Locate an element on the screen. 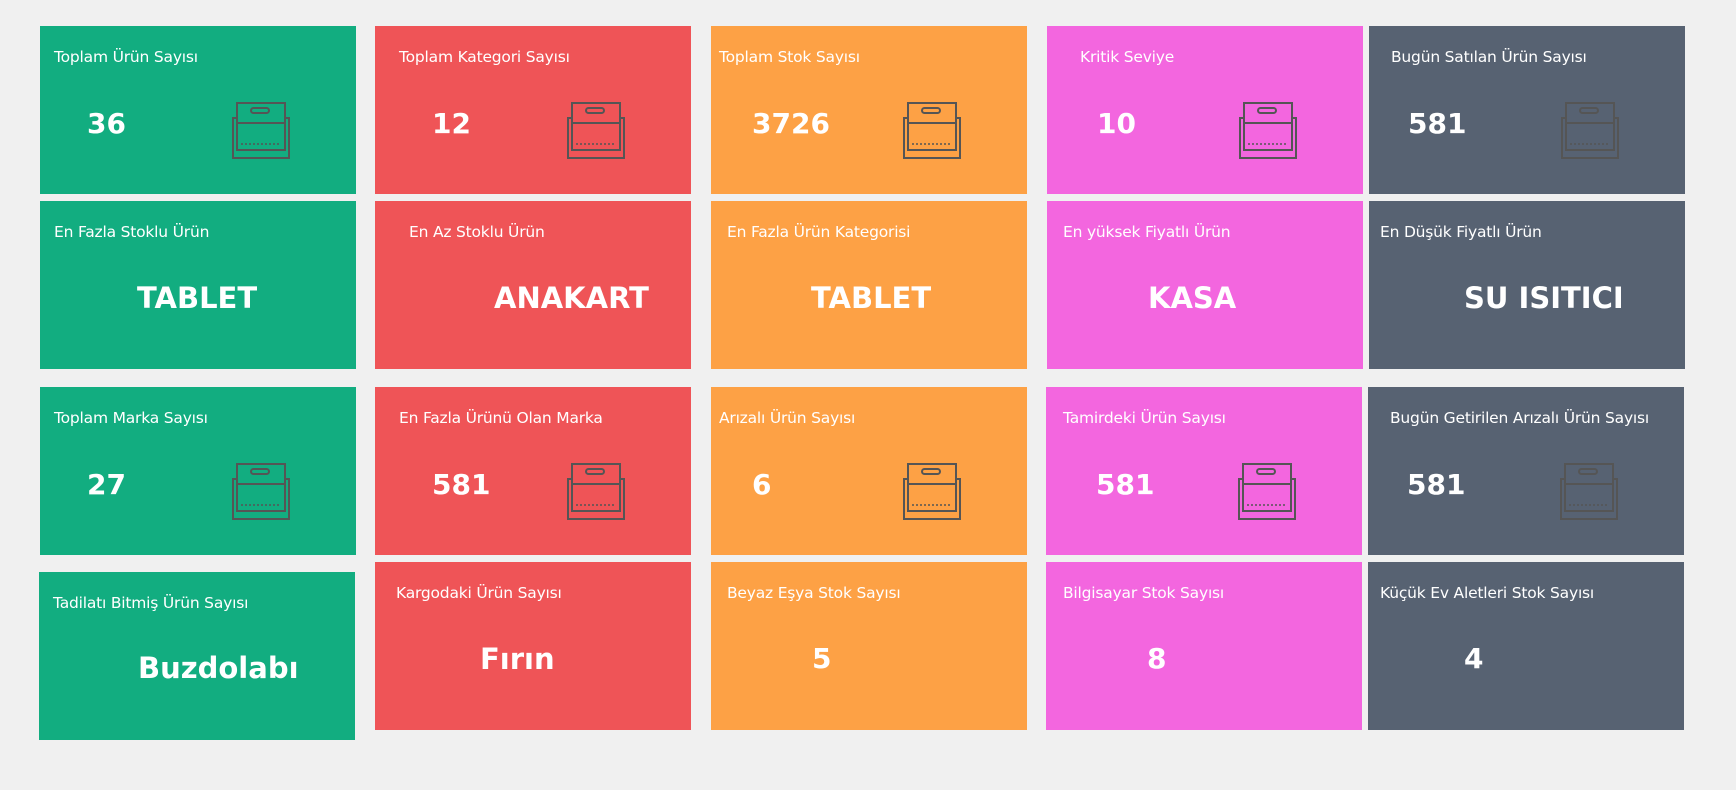  card-title: En Fazla Ürünü Olan Marka is located at coordinates (501, 418).